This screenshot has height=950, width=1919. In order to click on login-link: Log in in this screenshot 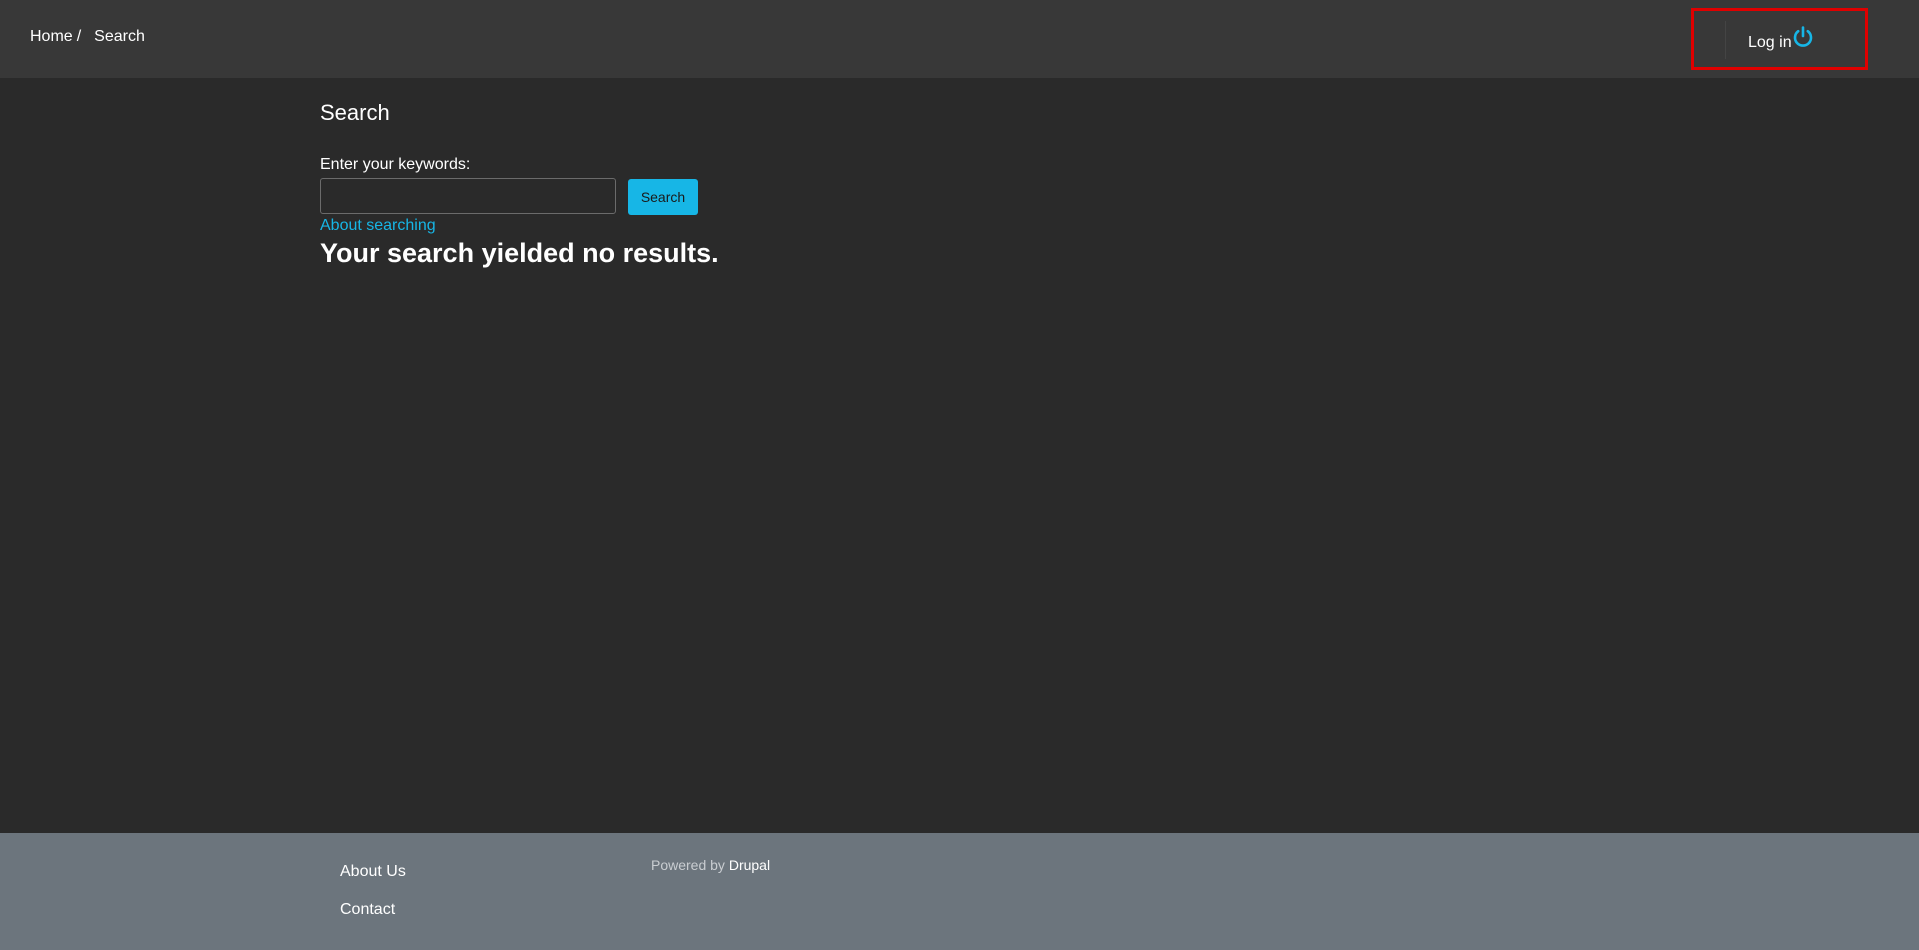, I will do `click(1770, 43)`.